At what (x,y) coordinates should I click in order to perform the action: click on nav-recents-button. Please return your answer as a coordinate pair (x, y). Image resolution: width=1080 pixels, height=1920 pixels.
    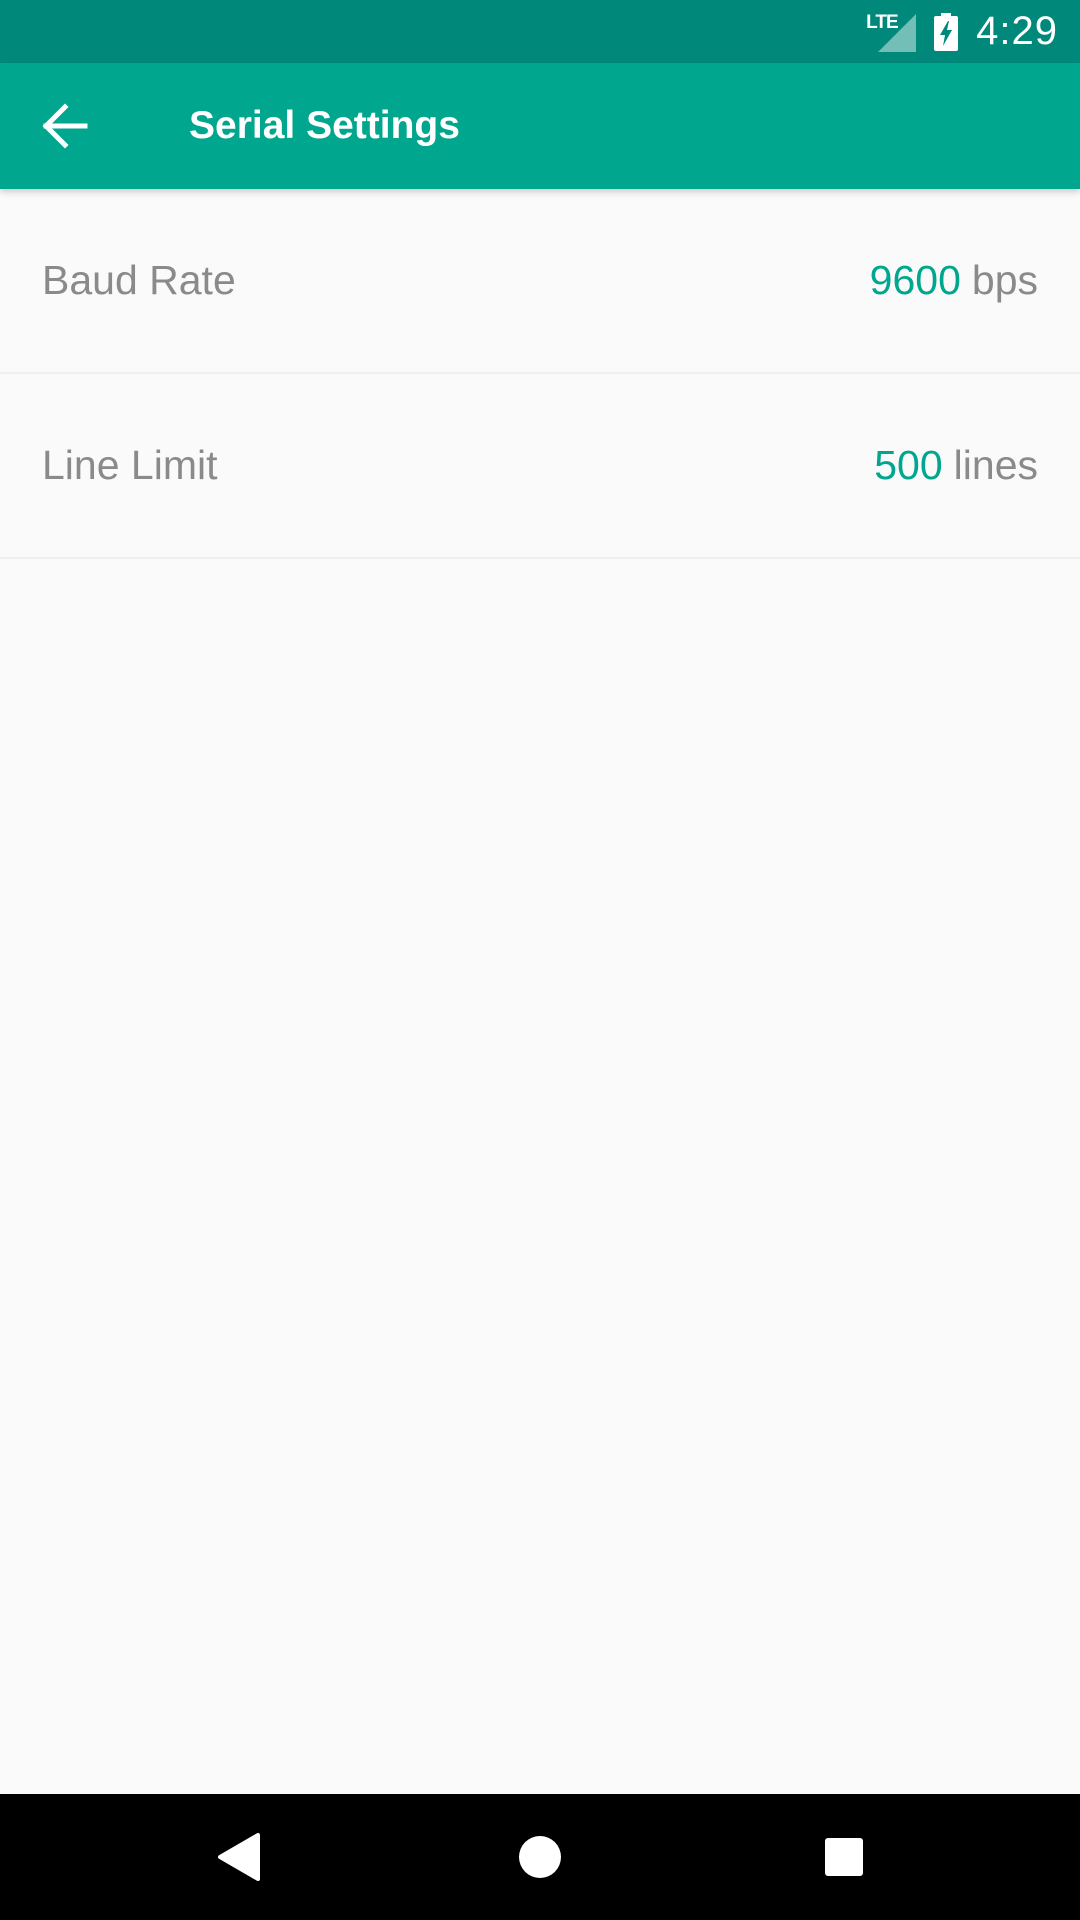
    Looking at the image, I should click on (844, 1857).